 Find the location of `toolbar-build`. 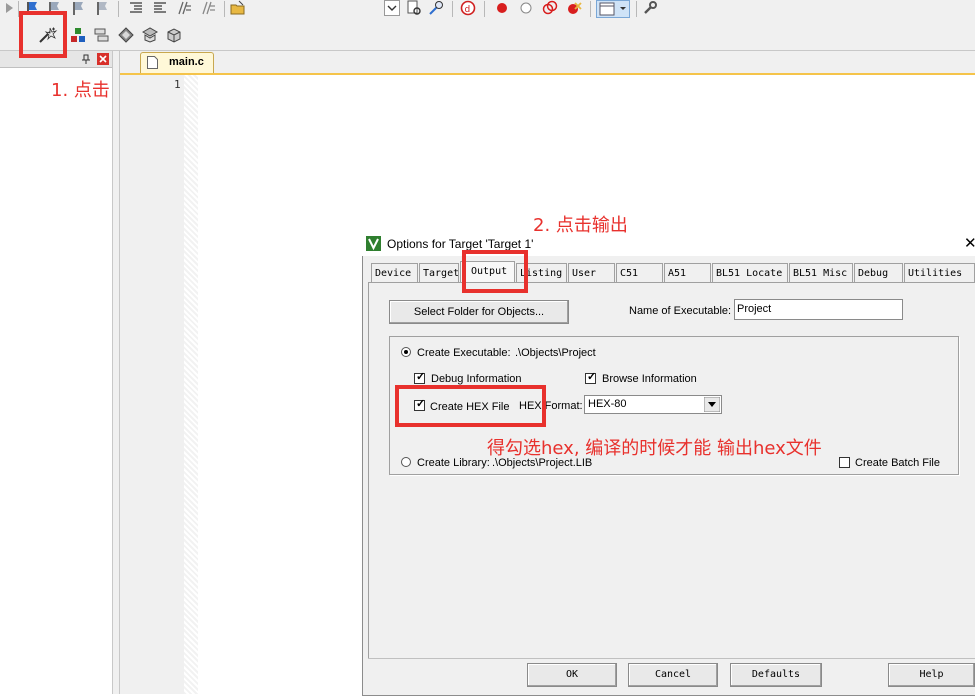

toolbar-build is located at coordinates (487, 35).